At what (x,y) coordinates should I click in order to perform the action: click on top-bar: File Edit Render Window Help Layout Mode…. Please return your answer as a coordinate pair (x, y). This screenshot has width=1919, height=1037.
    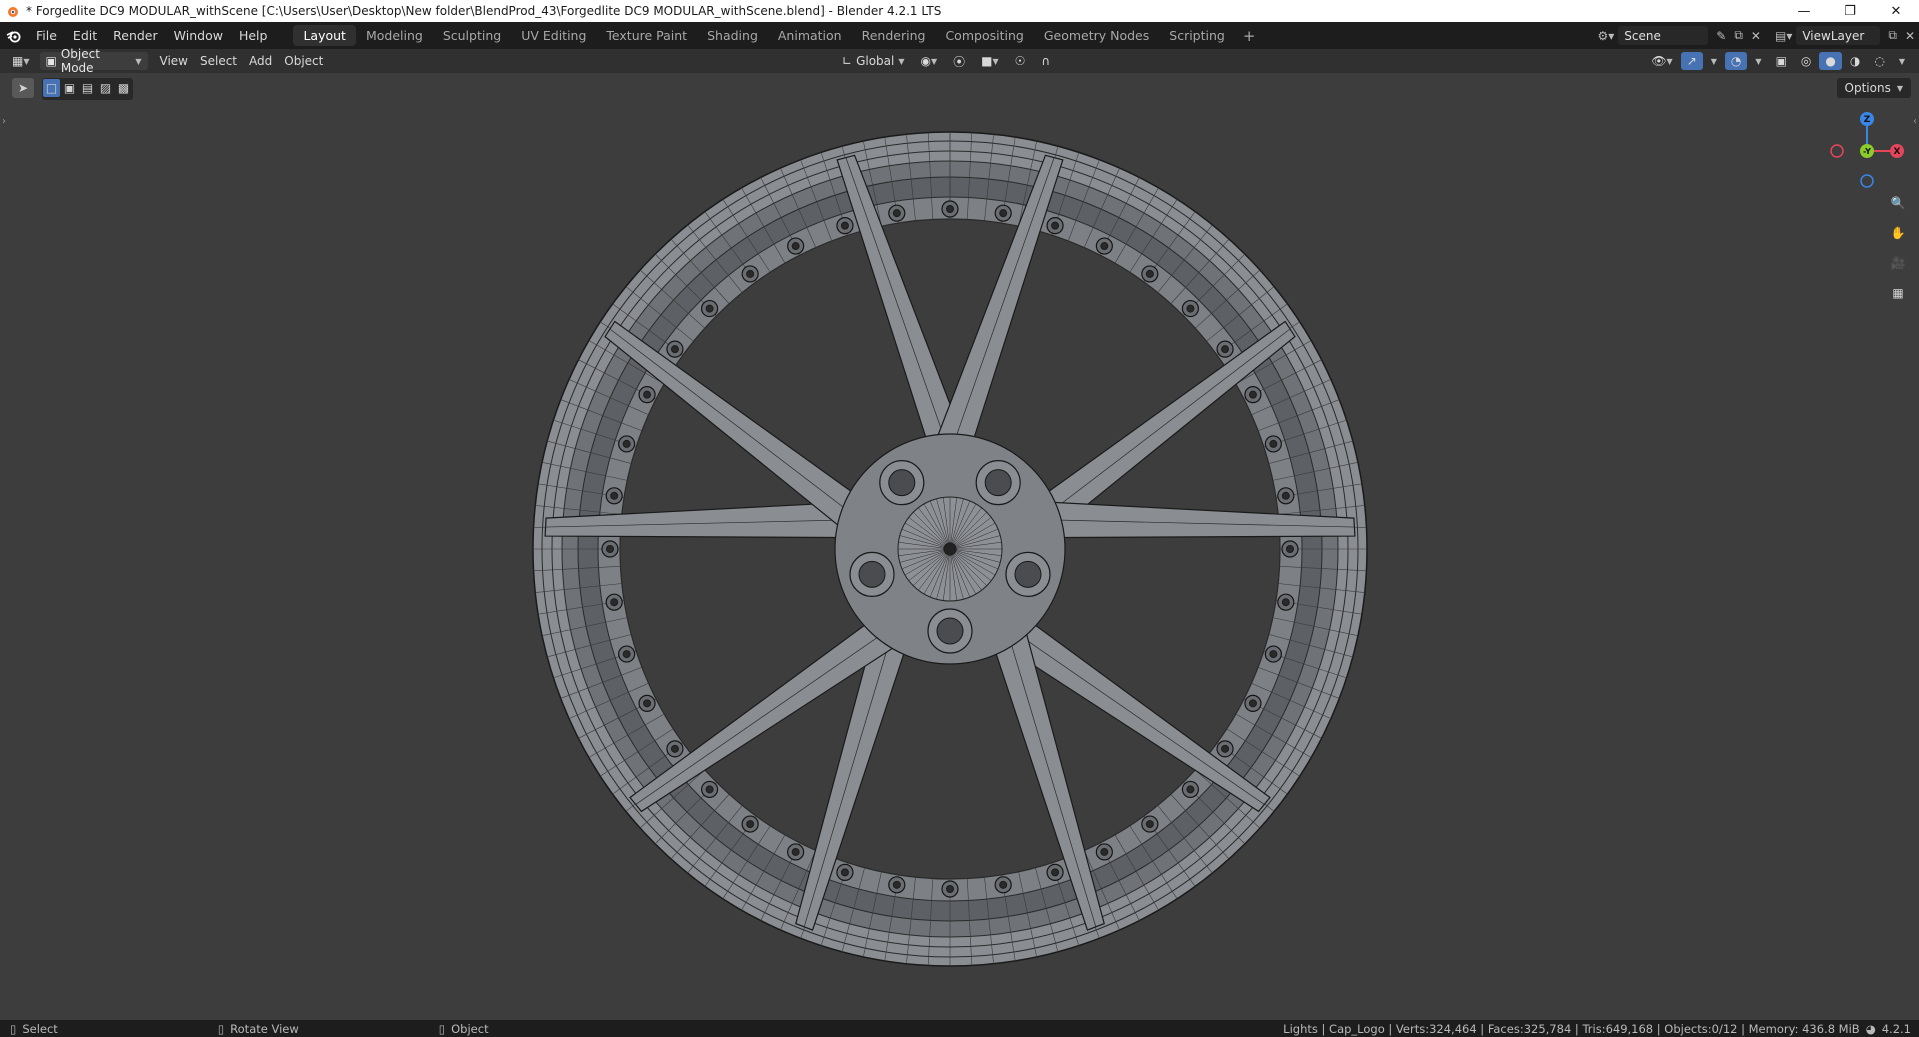
    Looking at the image, I should click on (959, 35).